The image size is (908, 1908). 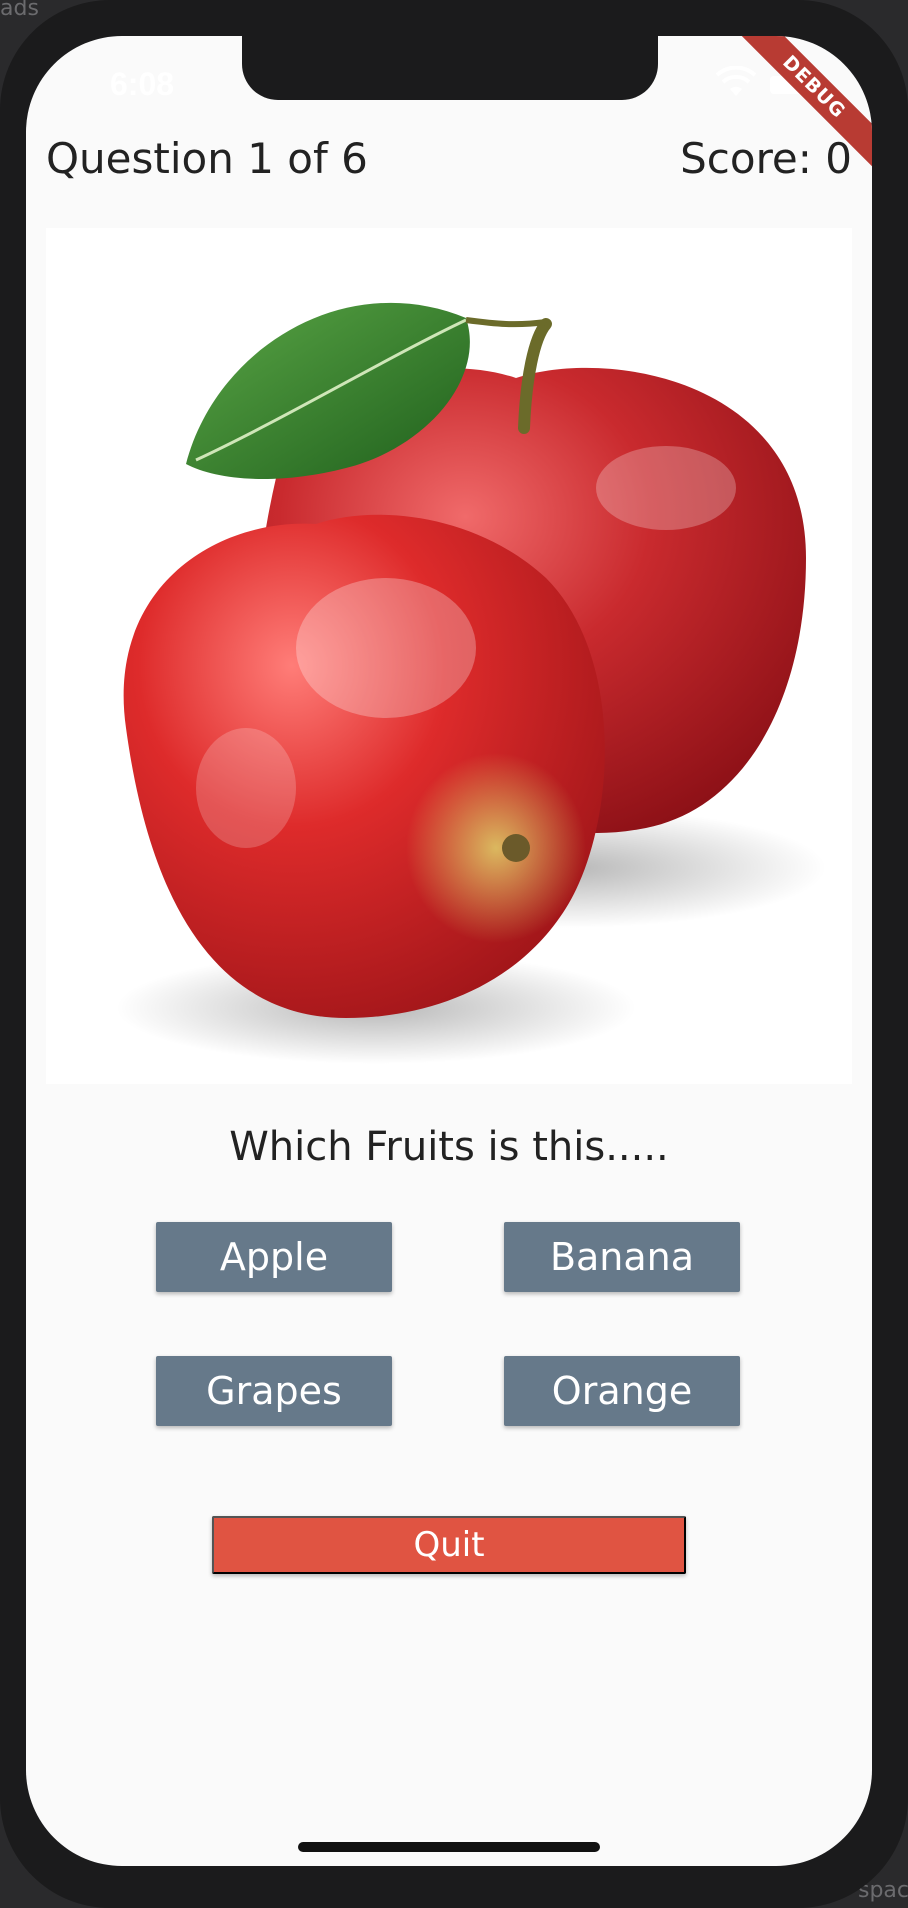 I want to click on answer-grapes-button: Grapes, so click(x=274, y=1391).